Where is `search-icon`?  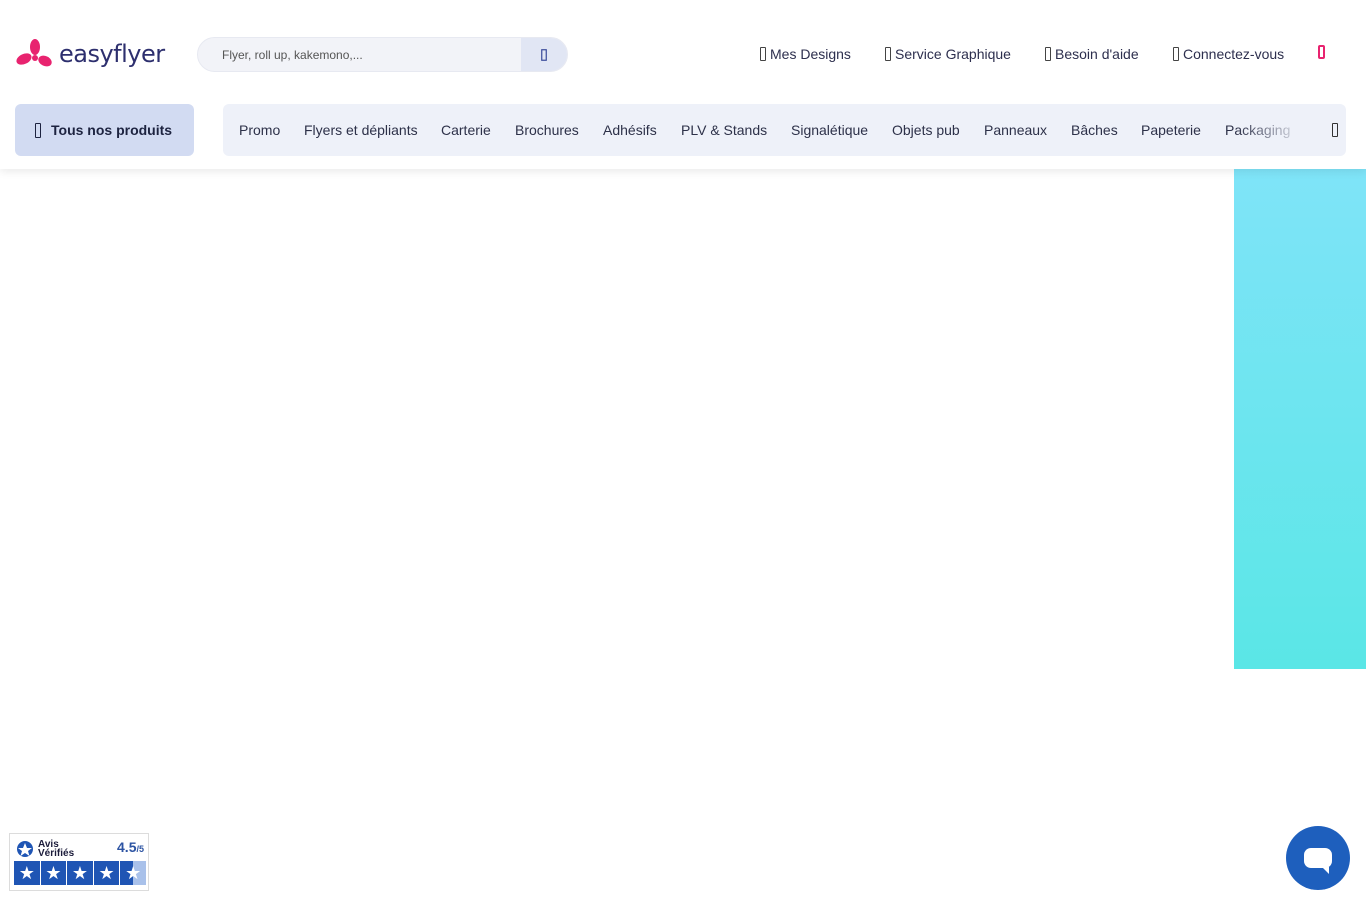
search-icon is located at coordinates (544, 54).